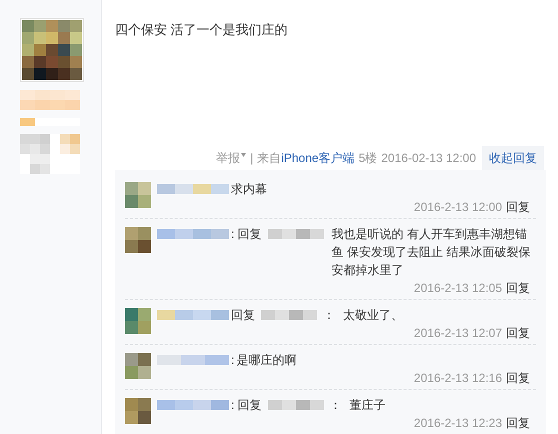 This screenshot has width=558, height=434. Describe the element at coordinates (458, 378) in the screenshot. I see `comment-time: 2016-2-13 12:16` at that location.